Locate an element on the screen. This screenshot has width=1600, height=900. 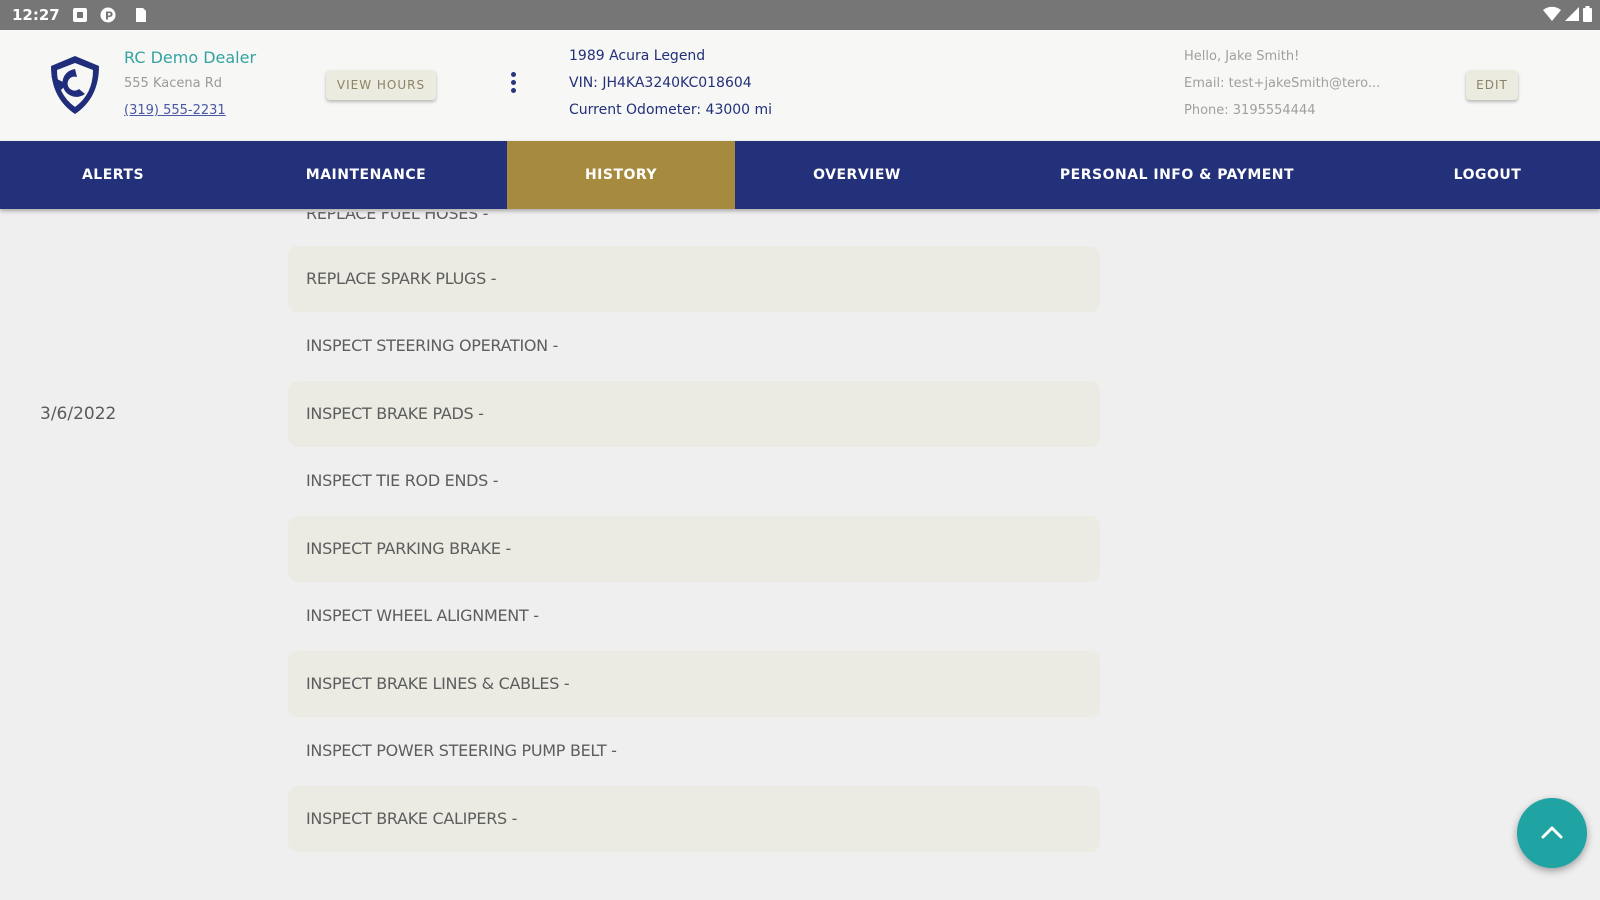
user-greeting: Hello, Jake Smith! is located at coordinates (1242, 56).